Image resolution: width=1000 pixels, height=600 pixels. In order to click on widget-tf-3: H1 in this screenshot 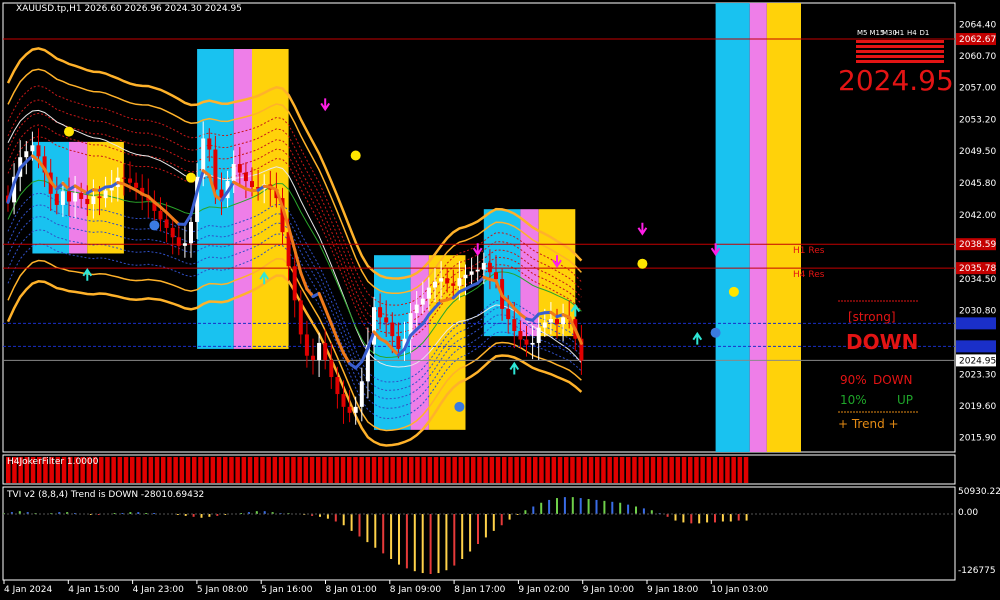, I will do `click(900, 33)`.